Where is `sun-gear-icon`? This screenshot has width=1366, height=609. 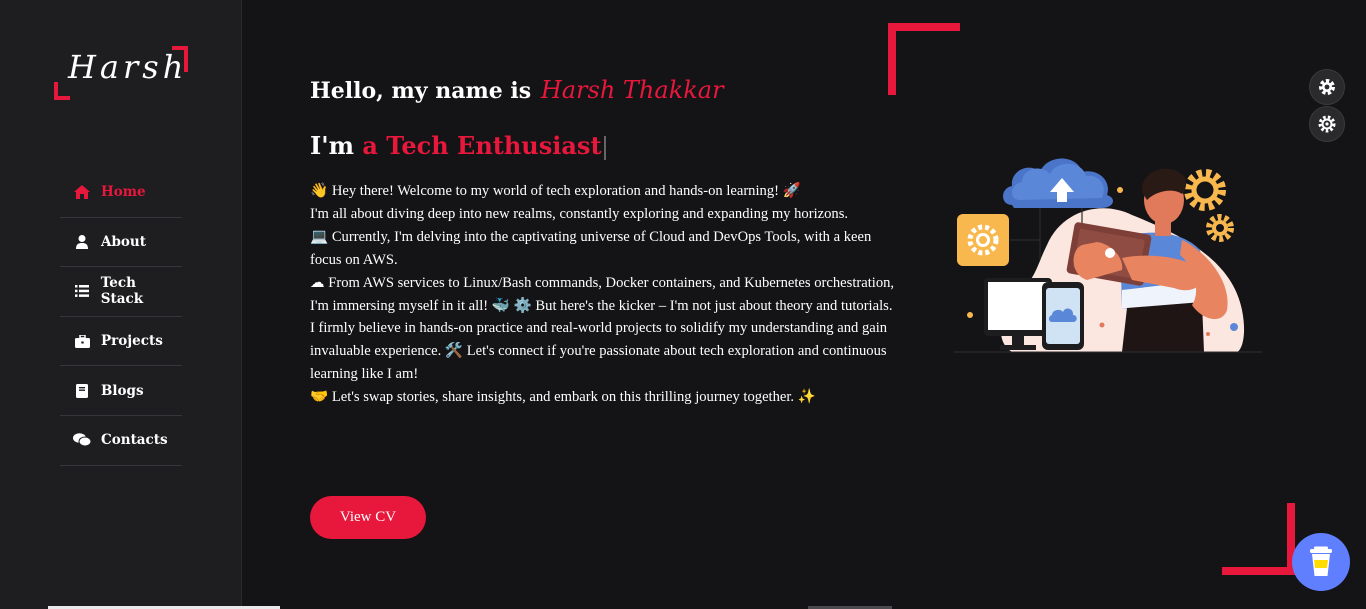
sun-gear-icon is located at coordinates (1327, 124).